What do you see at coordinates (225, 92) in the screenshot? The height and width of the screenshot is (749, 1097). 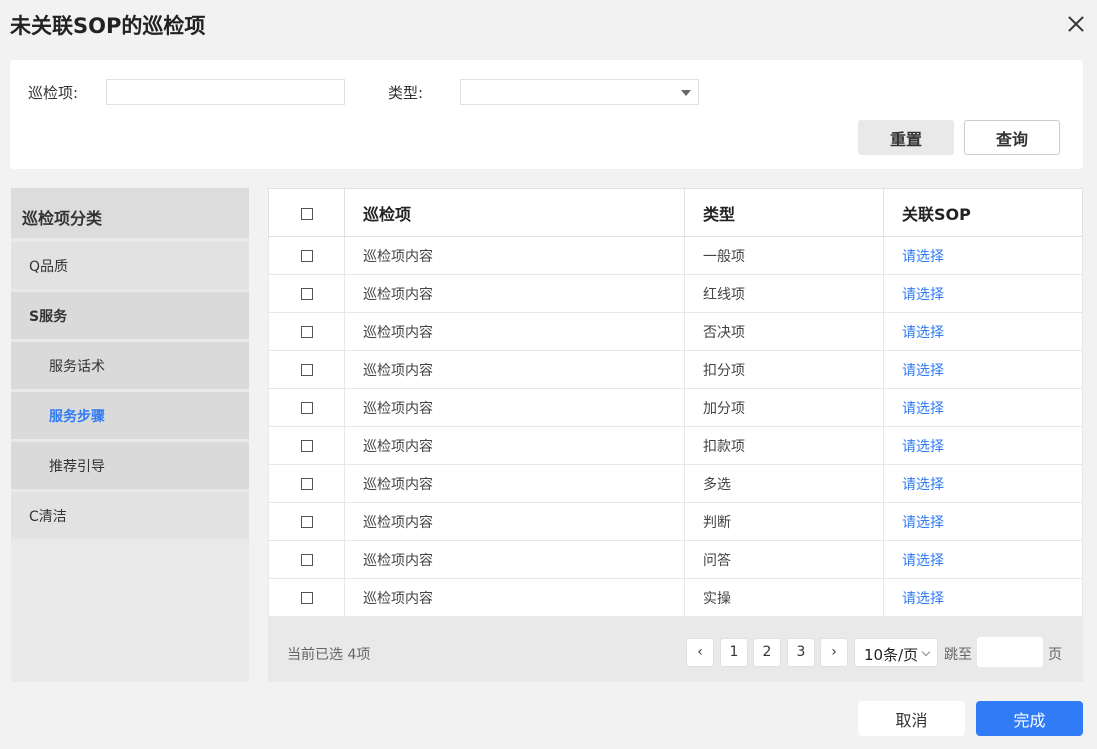 I see `item-filter-input` at bounding box center [225, 92].